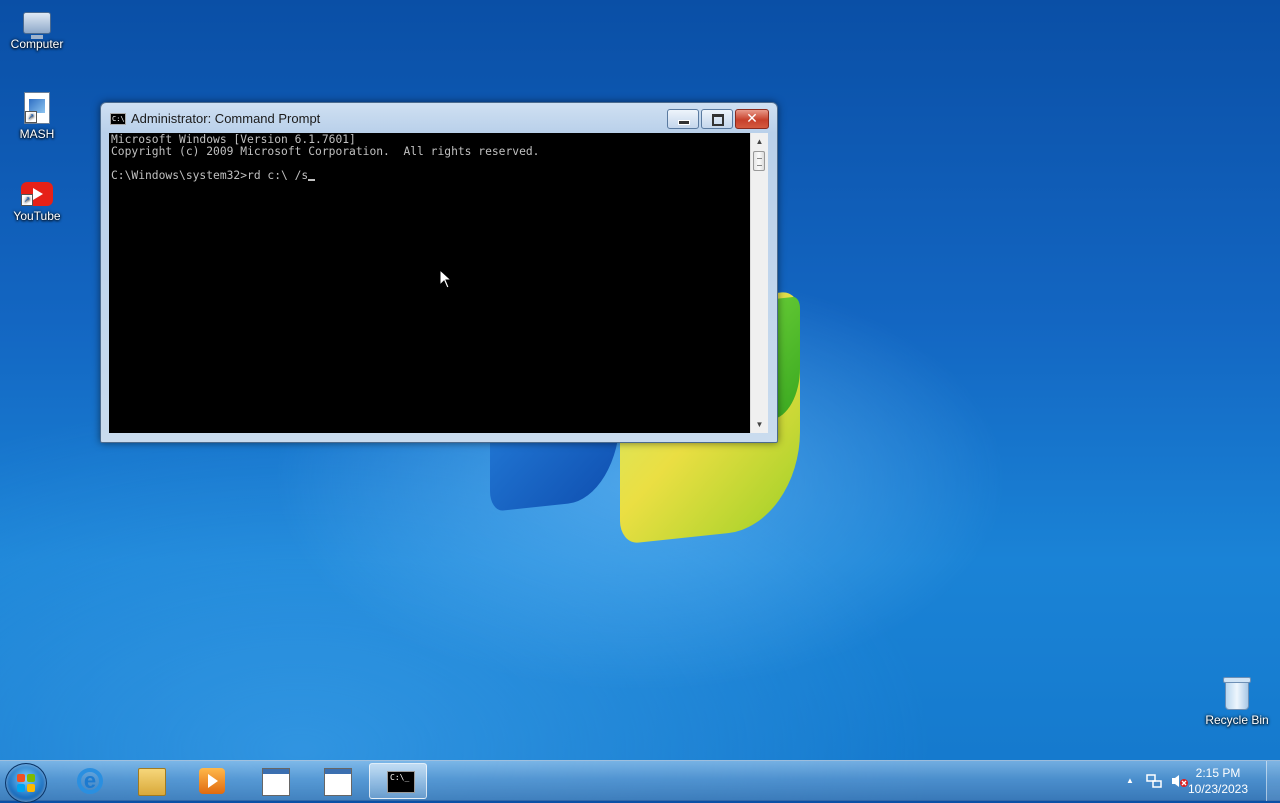 The image size is (1280, 803). Describe the element at coordinates (759, 424) in the screenshot. I see `scroll-down-icon: ▼` at that location.